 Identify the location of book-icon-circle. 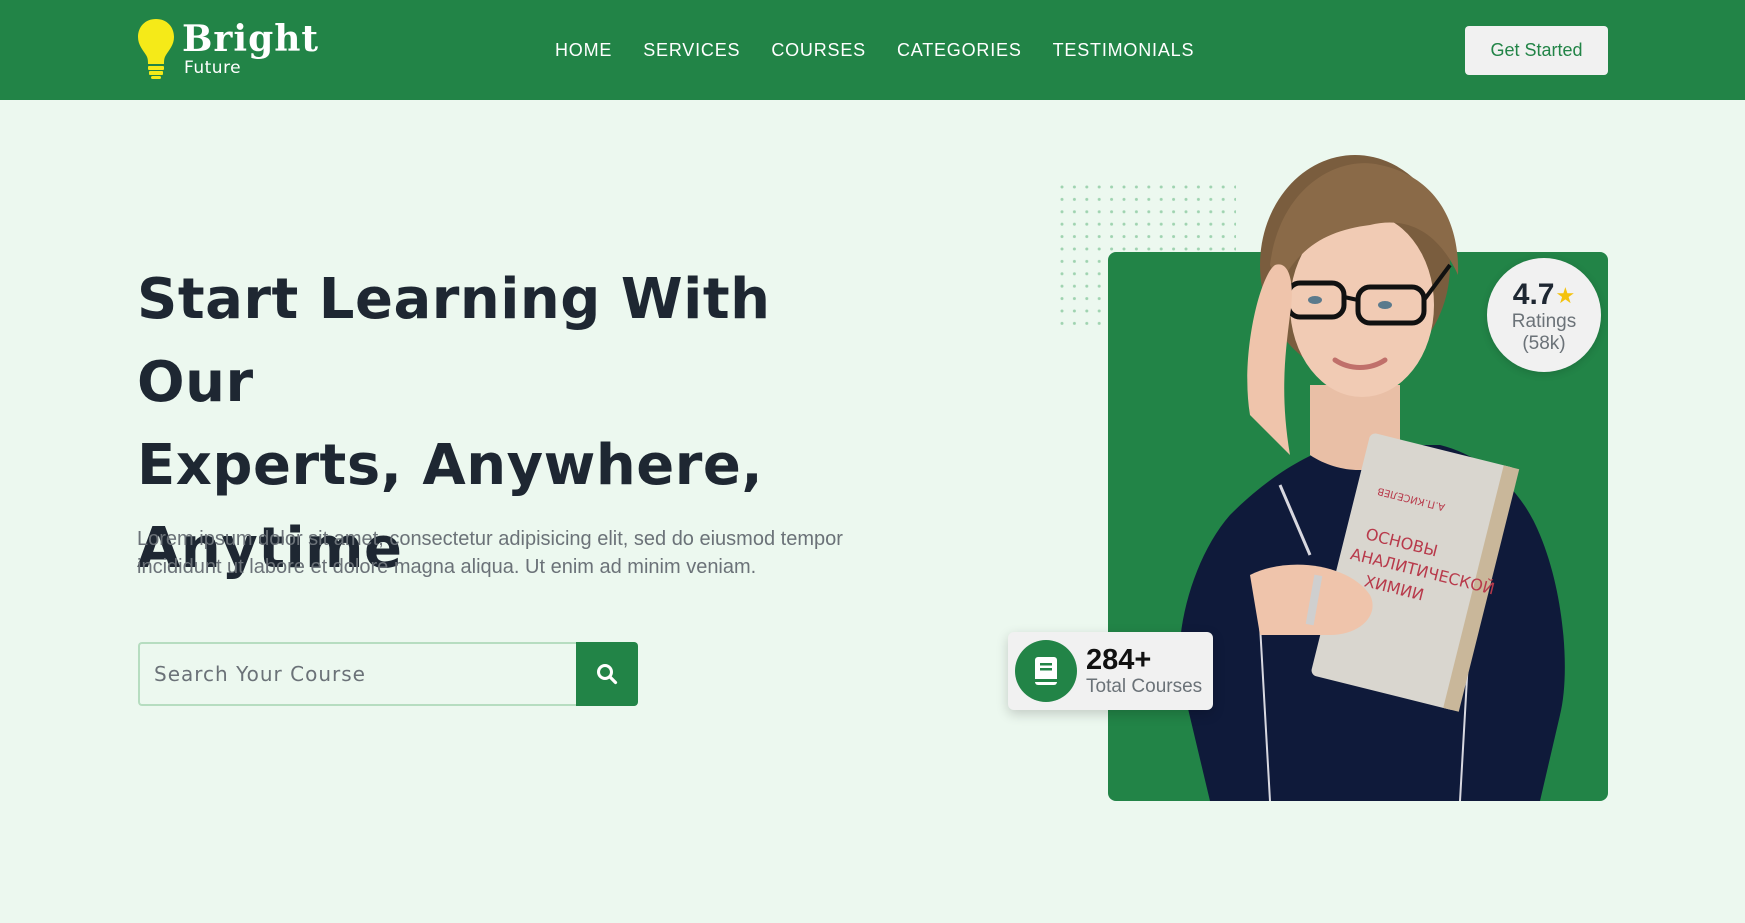
(1046, 671).